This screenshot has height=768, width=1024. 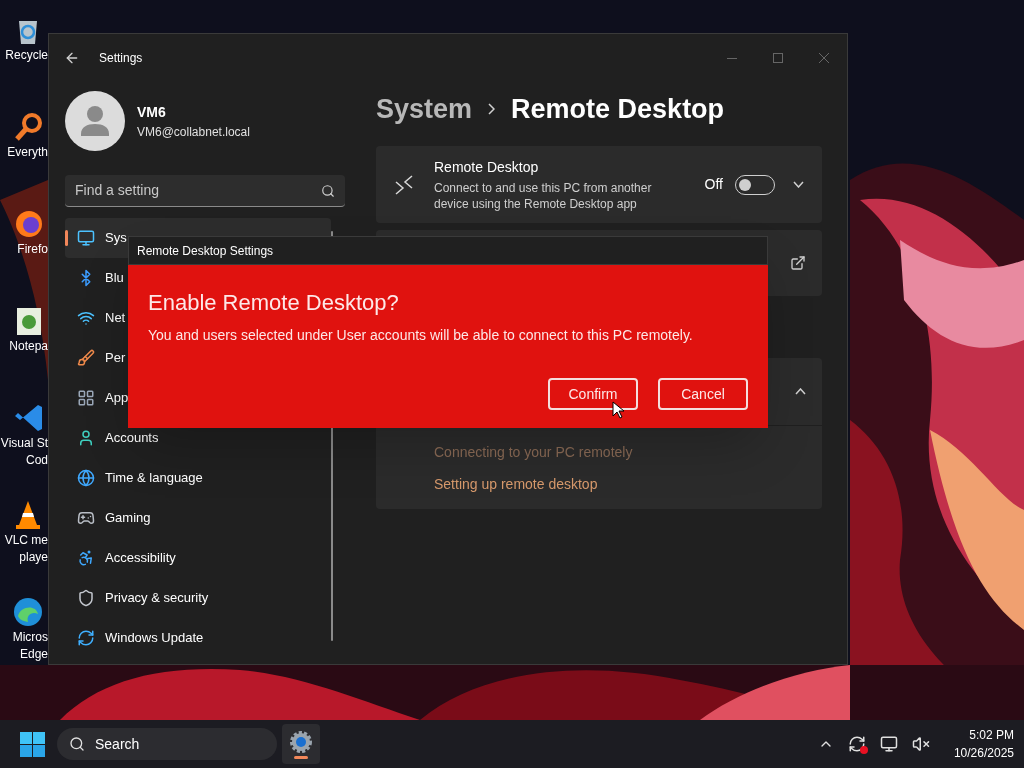 What do you see at coordinates (991, 735) in the screenshot?
I see `time: 5:02 PM` at bounding box center [991, 735].